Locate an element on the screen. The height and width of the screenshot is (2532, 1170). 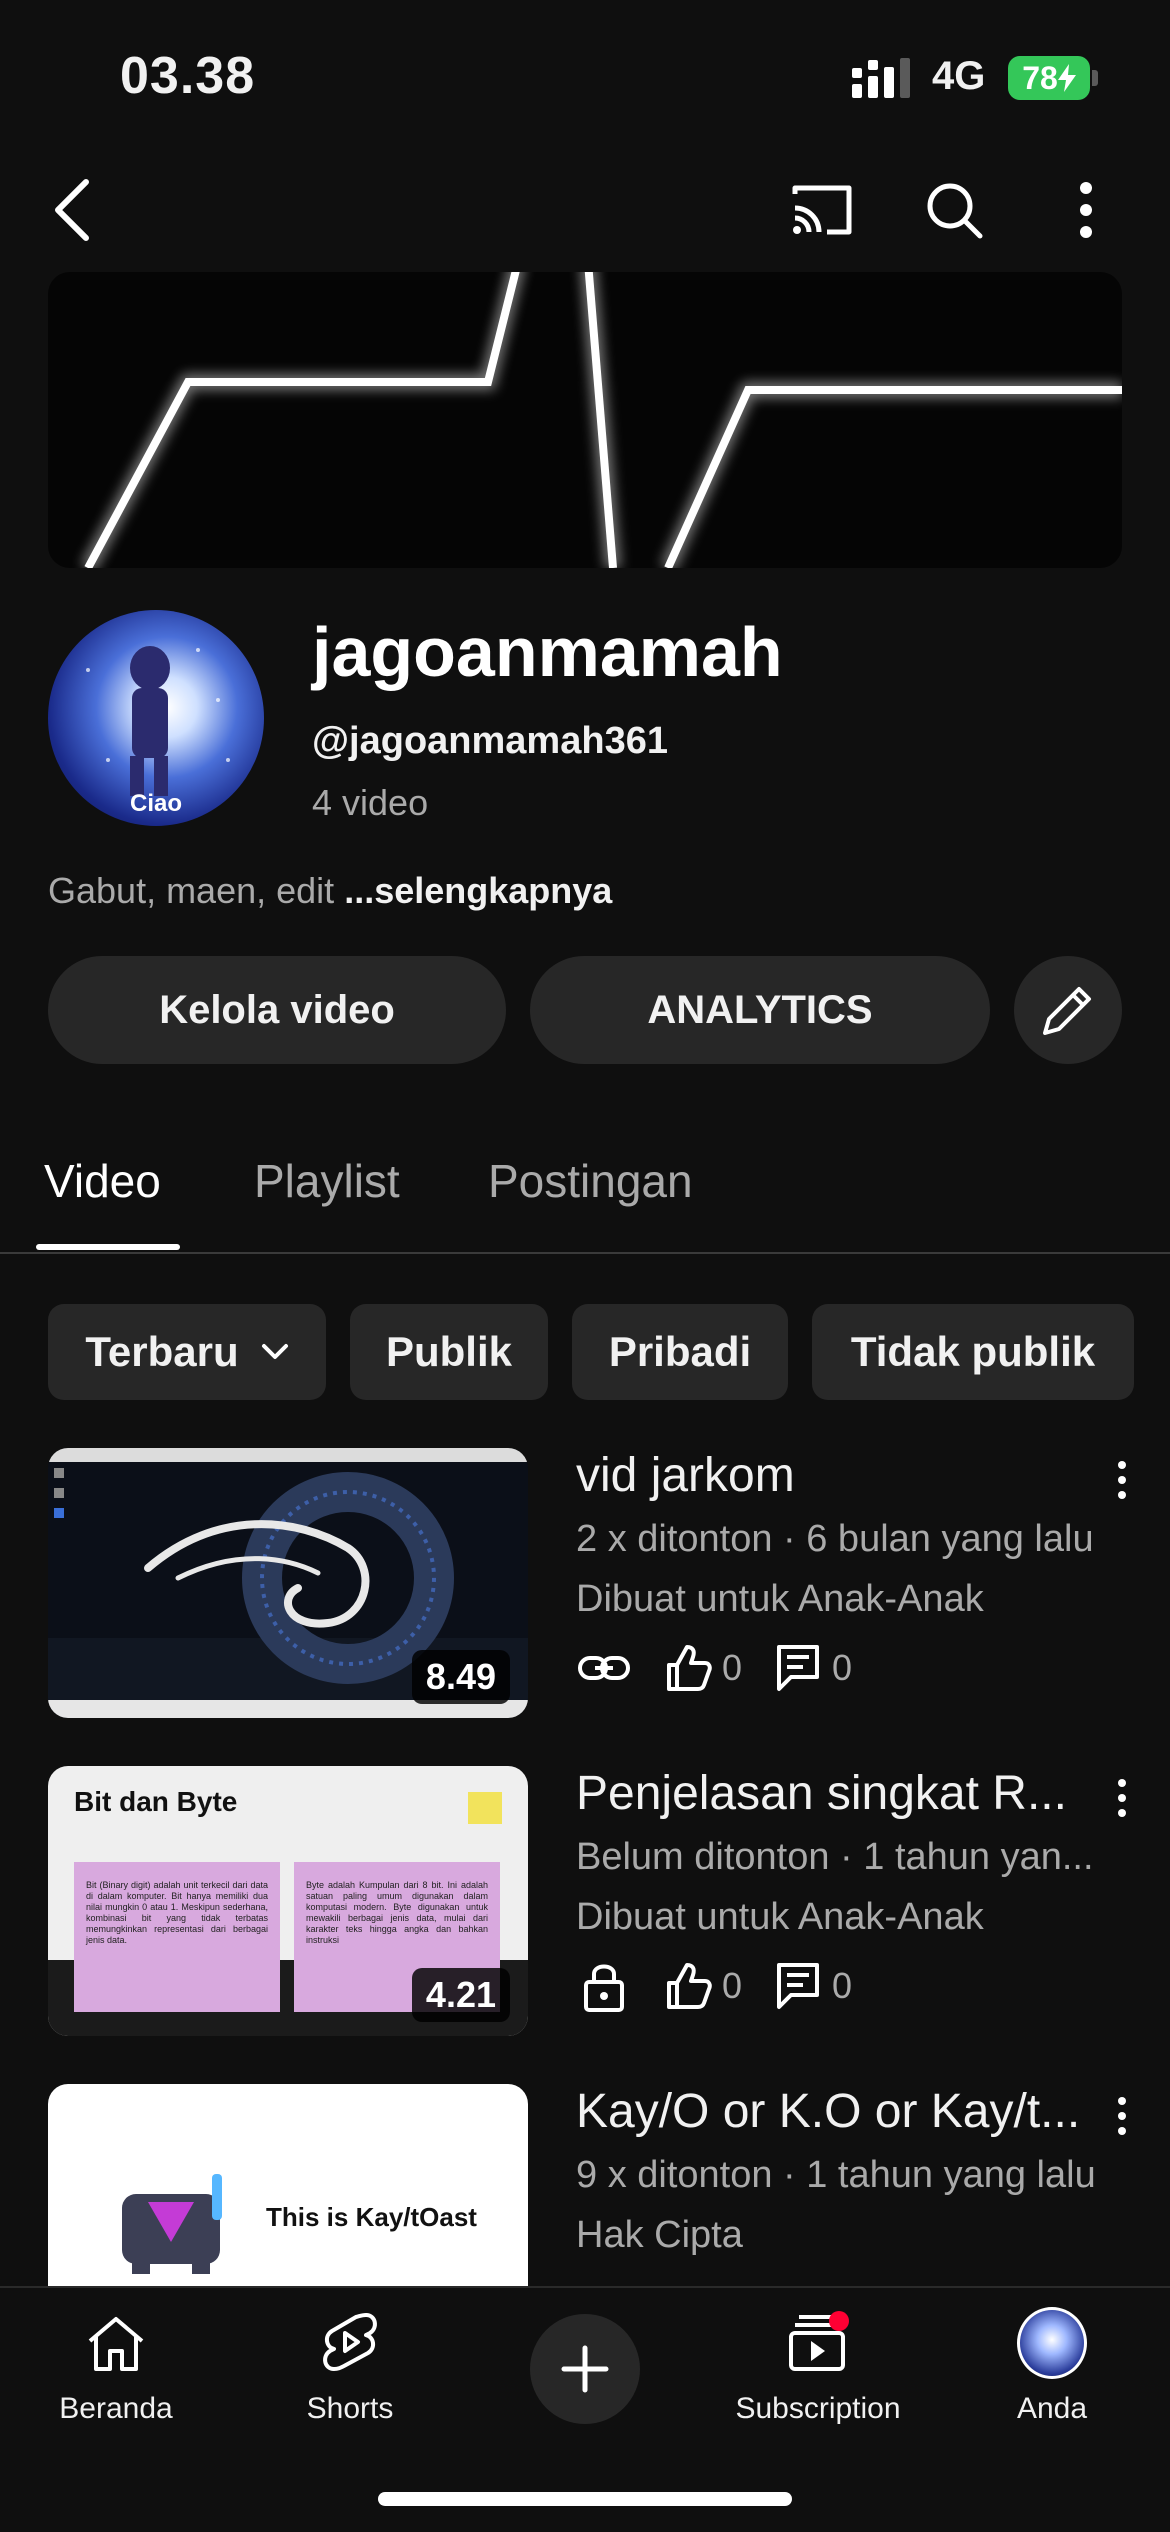
channel-banner is located at coordinates (585, 420).